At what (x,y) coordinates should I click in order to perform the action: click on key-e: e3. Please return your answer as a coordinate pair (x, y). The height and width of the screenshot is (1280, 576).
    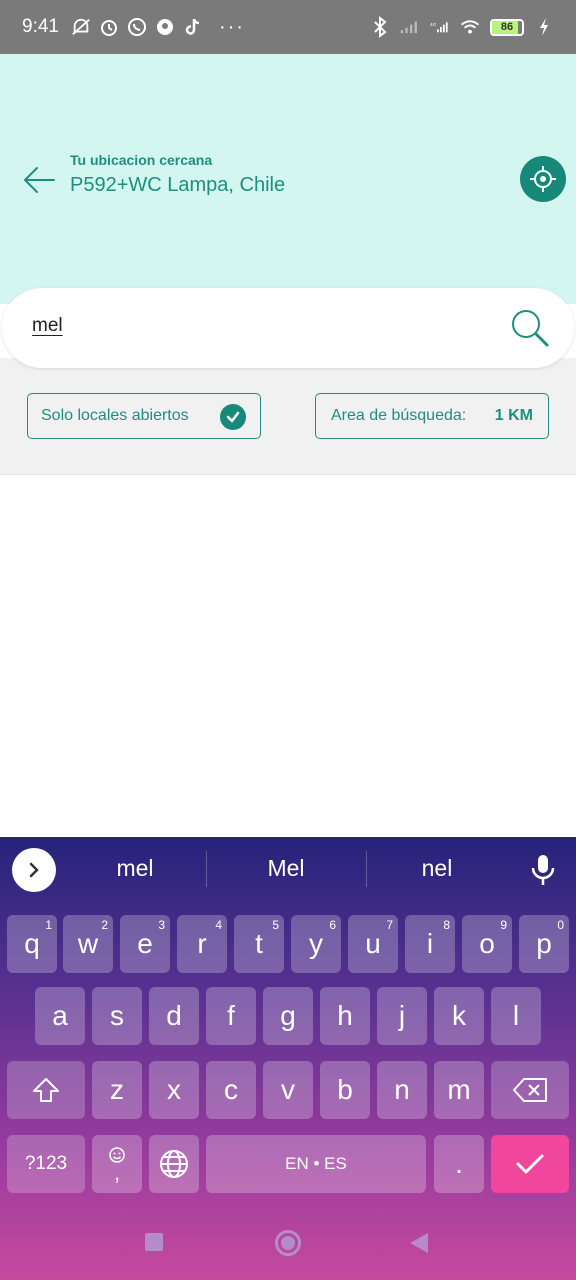
    Looking at the image, I should click on (145, 944).